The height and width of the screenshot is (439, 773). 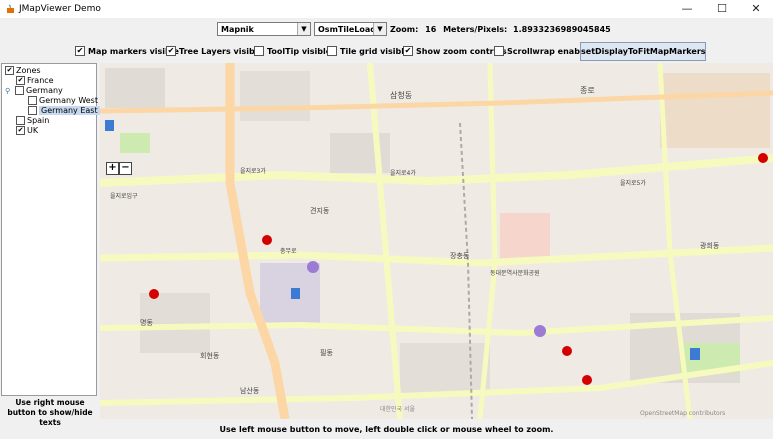 I want to click on tree-node-zones: ✔ Zones, so click(x=23, y=70).